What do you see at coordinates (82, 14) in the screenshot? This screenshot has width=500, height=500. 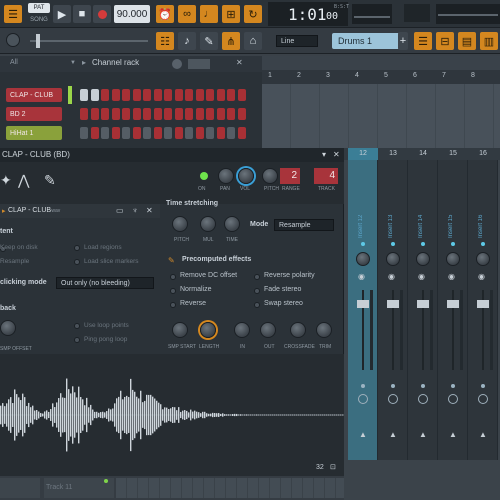 I see `stop-icon: ■` at bounding box center [82, 14].